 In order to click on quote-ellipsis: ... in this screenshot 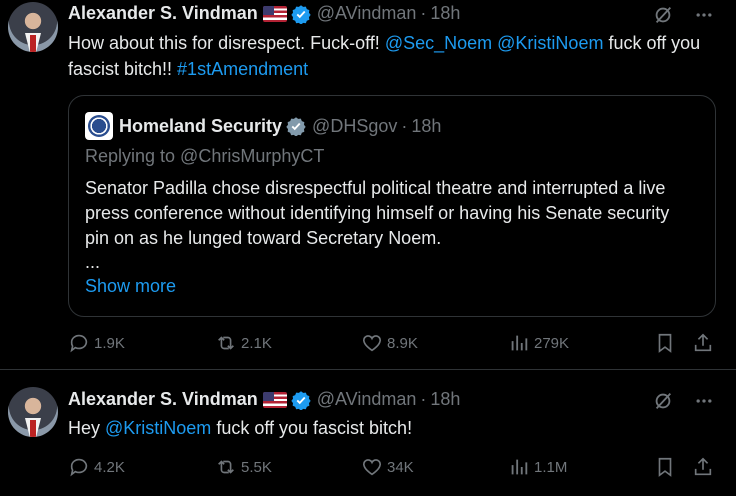, I will do `click(93, 262)`.